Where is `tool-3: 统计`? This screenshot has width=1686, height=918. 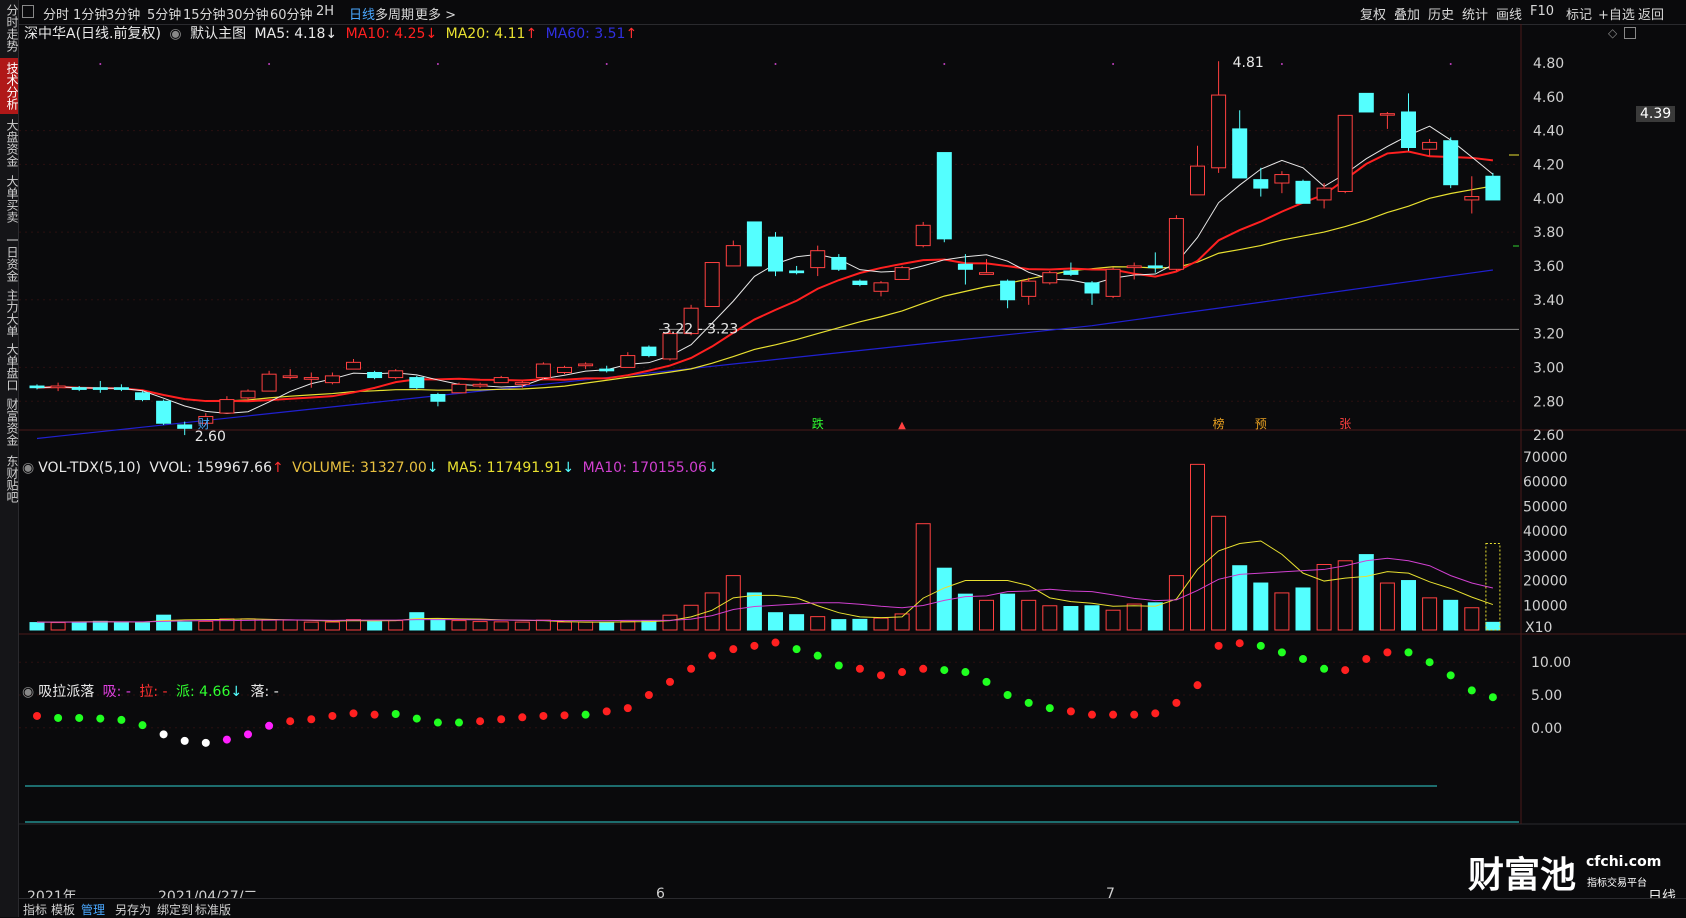
tool-3: 统计 is located at coordinates (1475, 13).